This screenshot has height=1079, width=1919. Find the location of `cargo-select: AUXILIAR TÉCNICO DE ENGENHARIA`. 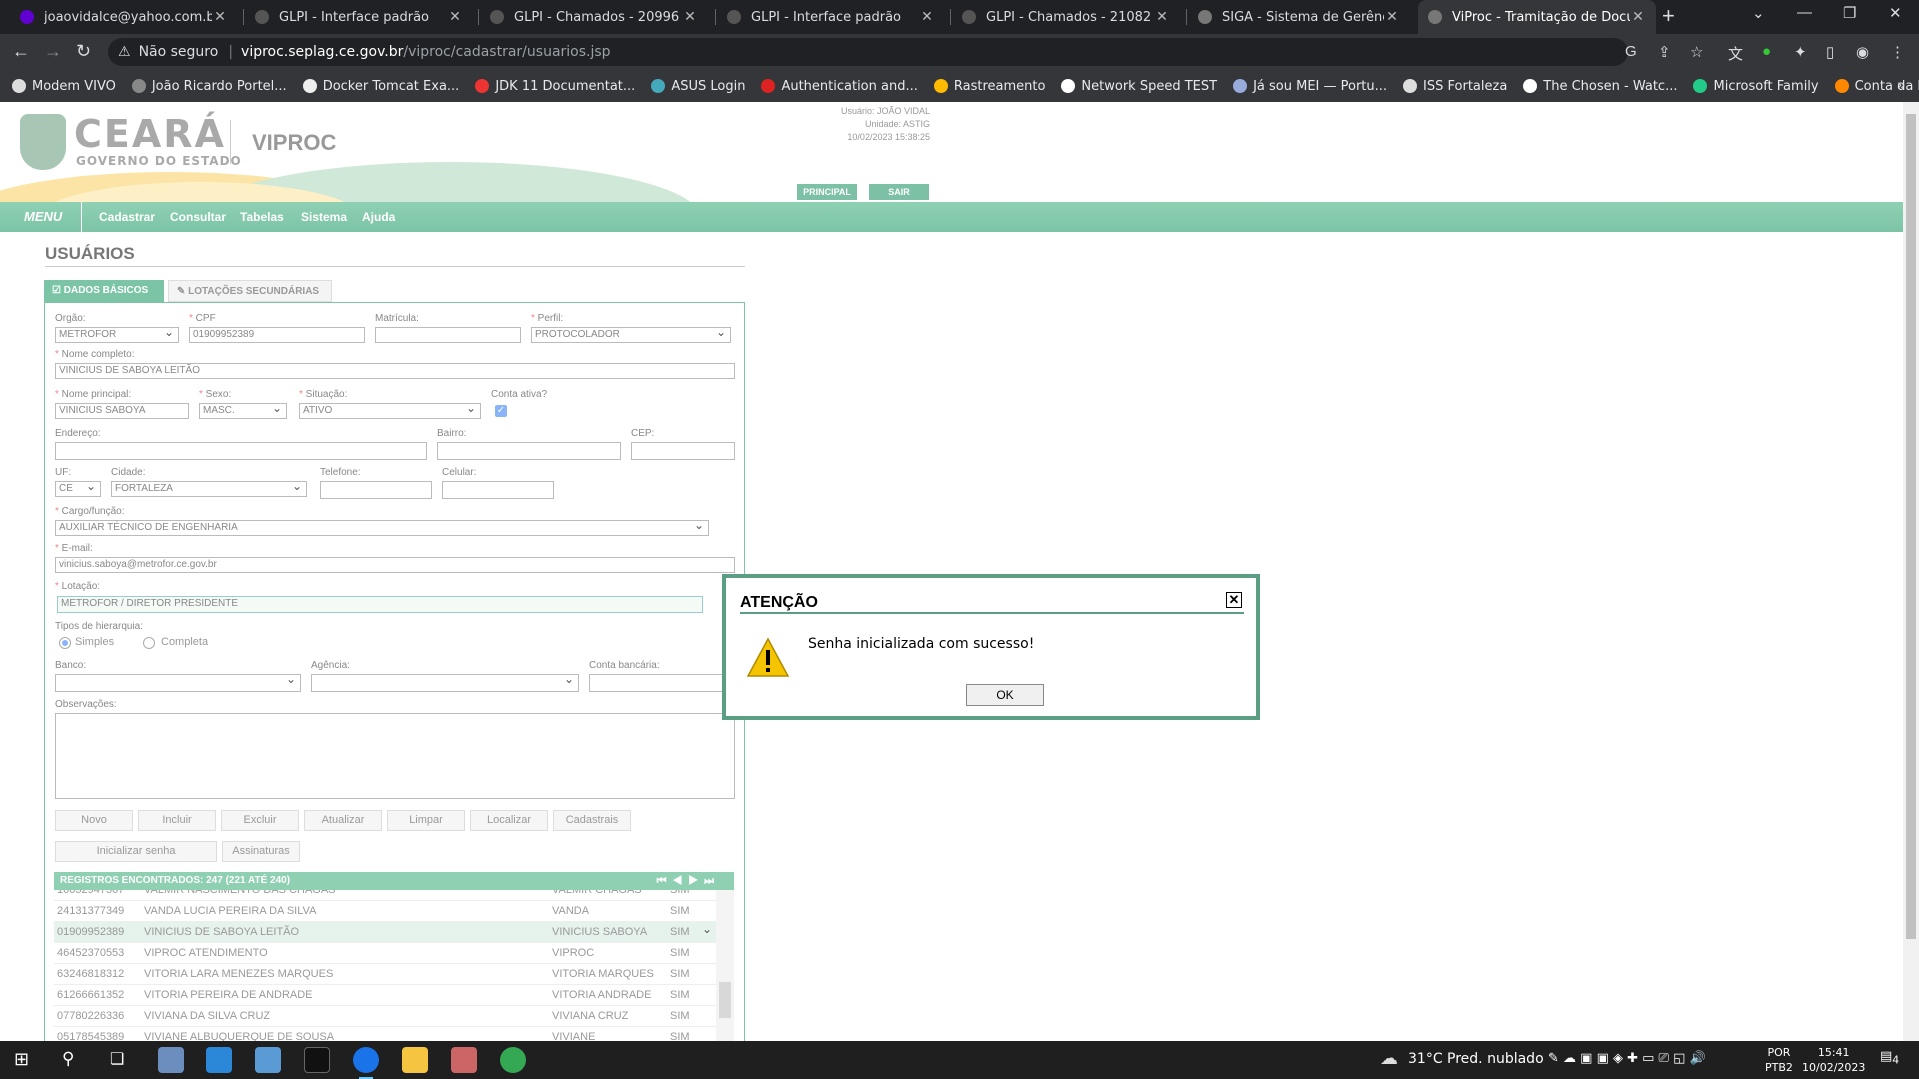

cargo-select: AUXILIAR TÉCNICO DE ENGENHARIA is located at coordinates (382, 528).